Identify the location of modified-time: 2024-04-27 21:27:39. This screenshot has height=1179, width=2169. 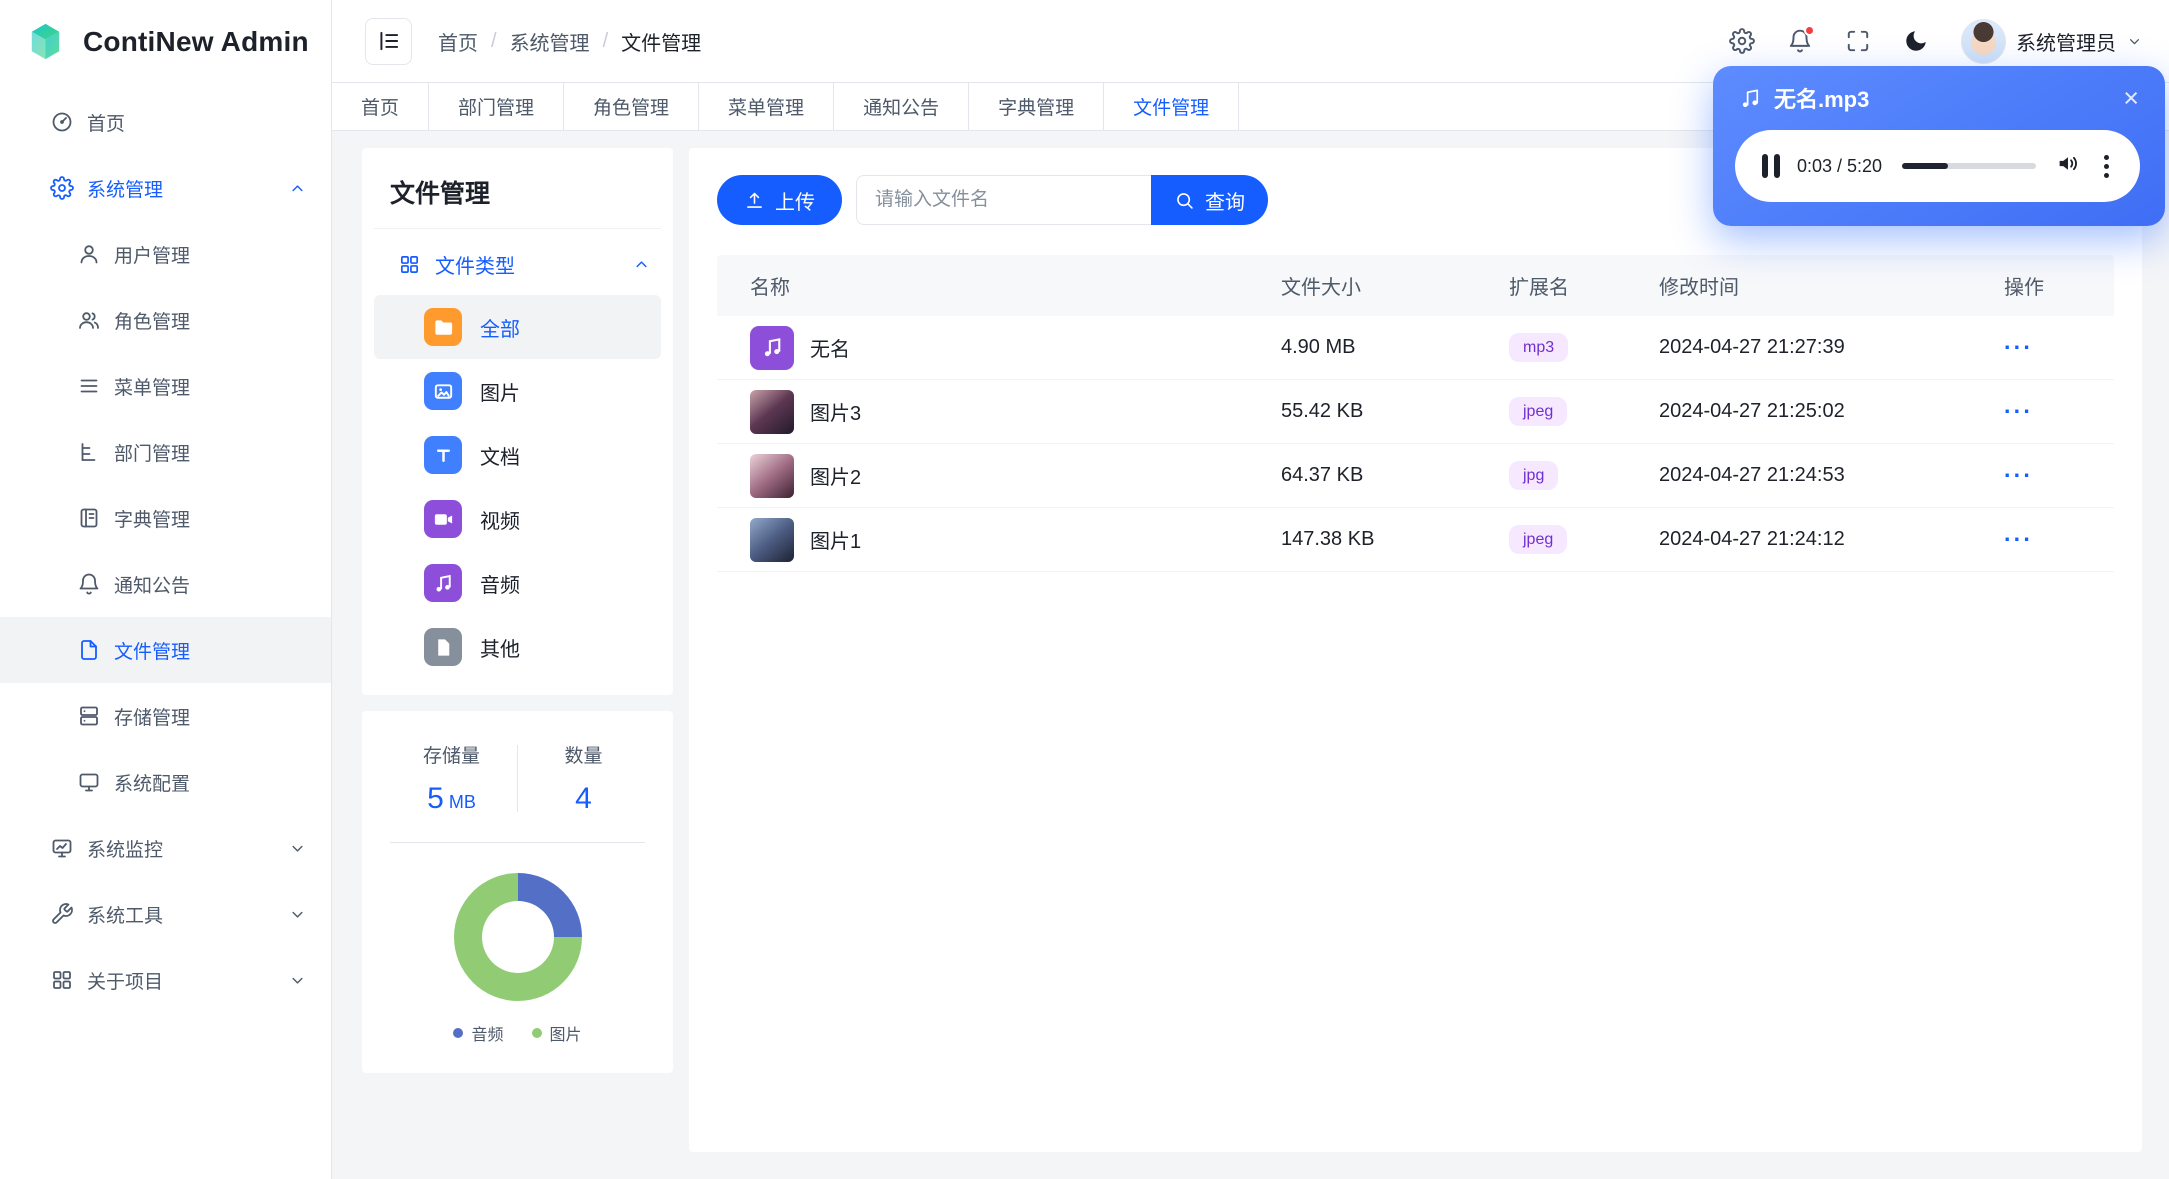
(1752, 347).